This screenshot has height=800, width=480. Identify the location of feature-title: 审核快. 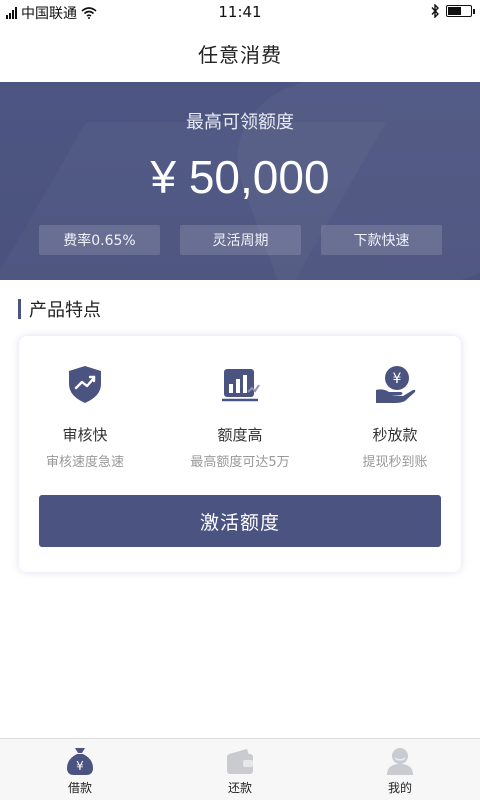
(85, 435).